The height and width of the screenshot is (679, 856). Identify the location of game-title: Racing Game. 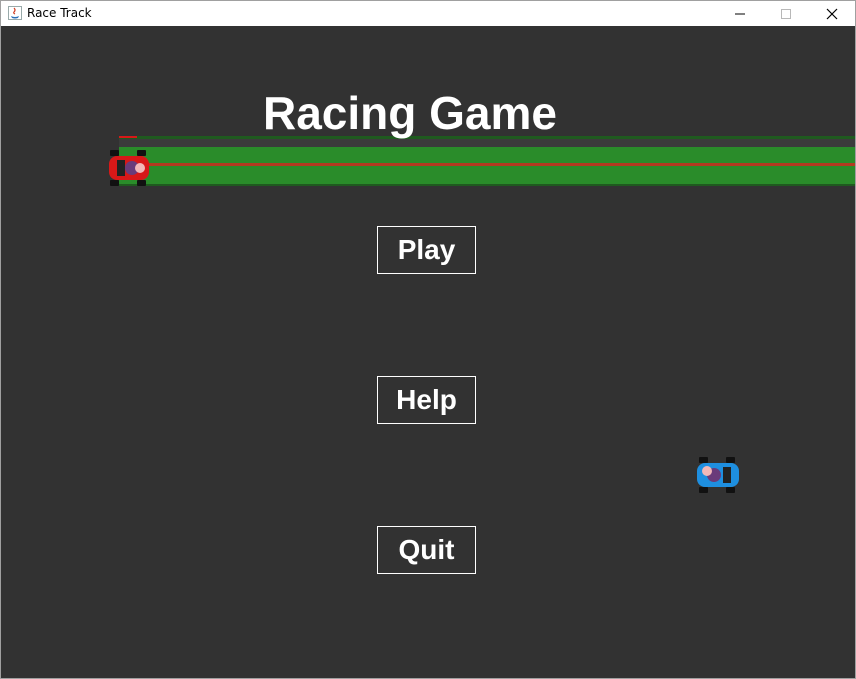
(410, 113).